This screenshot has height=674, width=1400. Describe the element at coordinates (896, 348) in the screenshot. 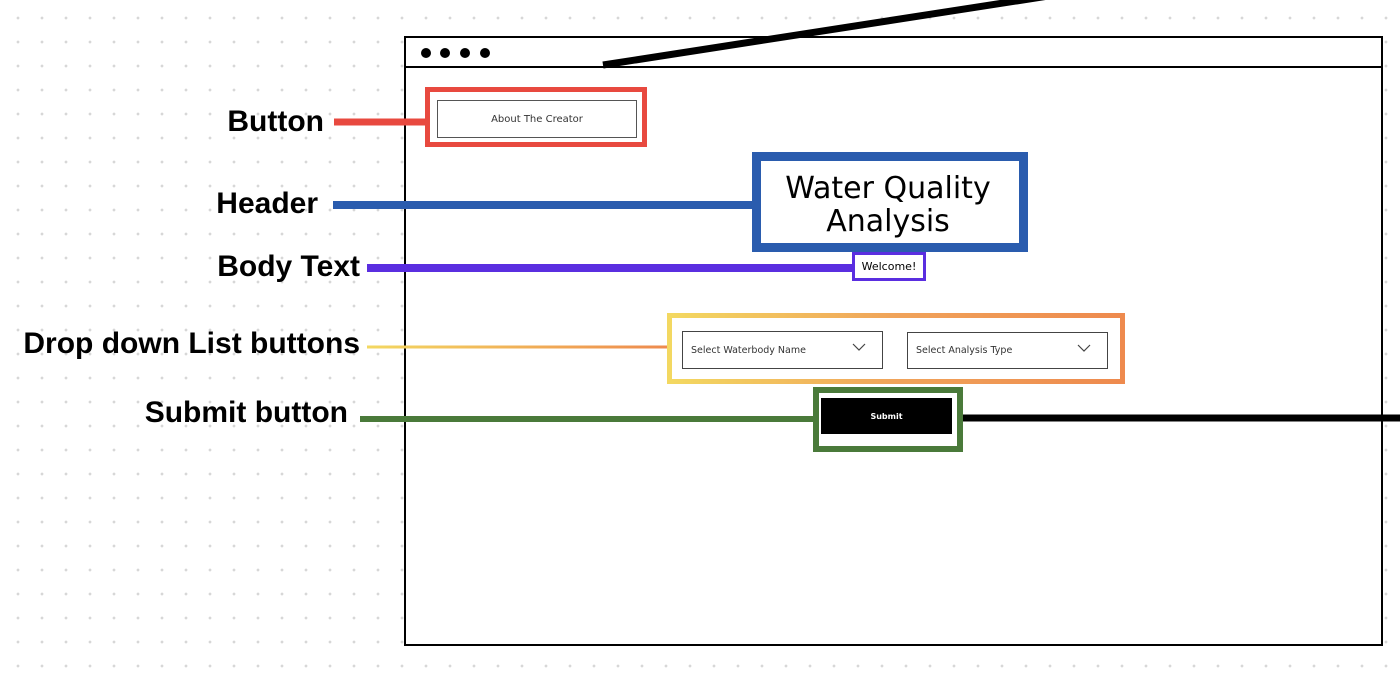

I see `dropdowns-highlight-box` at that location.